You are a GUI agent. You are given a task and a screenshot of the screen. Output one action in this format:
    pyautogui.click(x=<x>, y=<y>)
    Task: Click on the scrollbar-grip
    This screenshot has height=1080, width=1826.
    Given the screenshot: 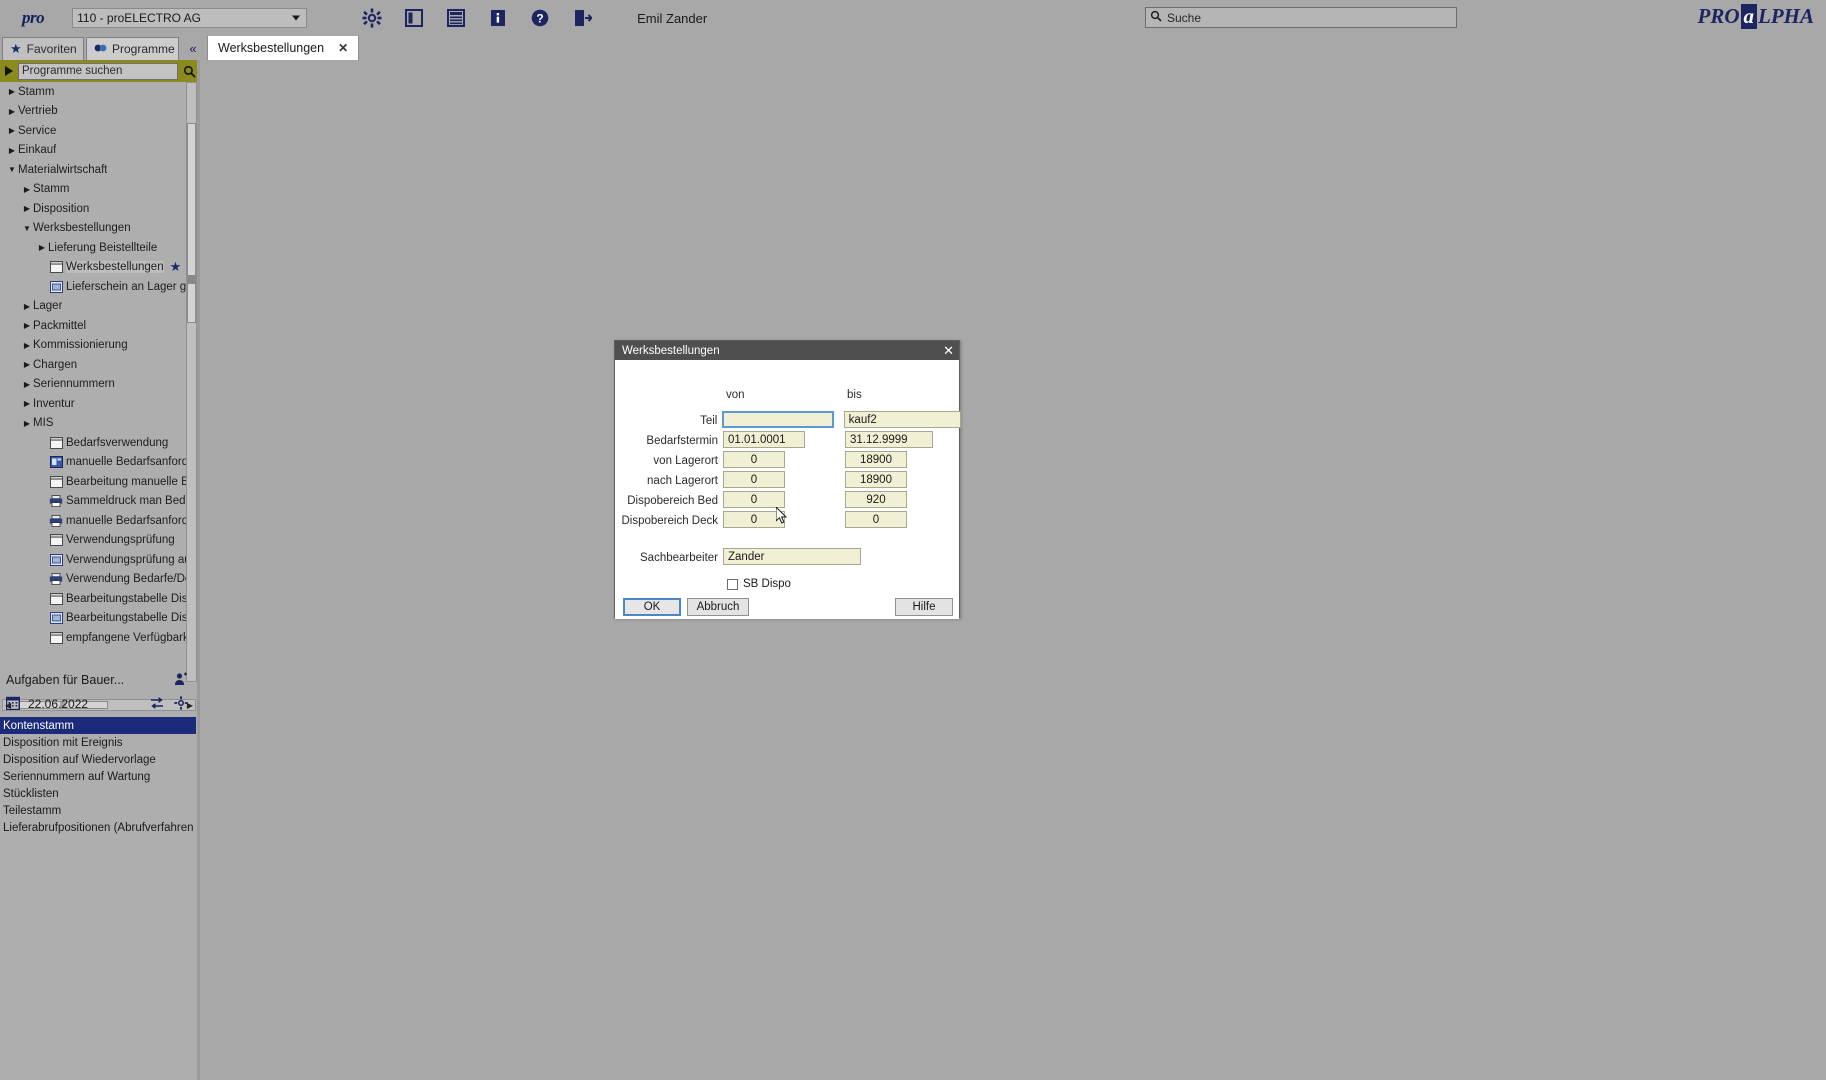 What is the action you would take?
    pyautogui.click(x=191, y=279)
    